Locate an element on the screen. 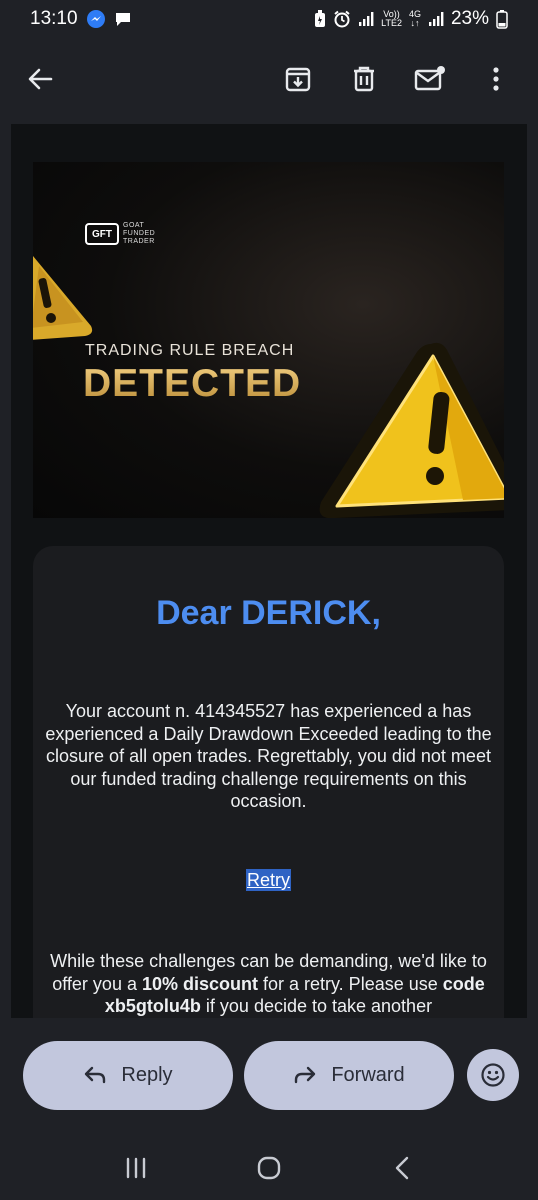  greeting-heading: Dear DERICK, is located at coordinates (268, 613).